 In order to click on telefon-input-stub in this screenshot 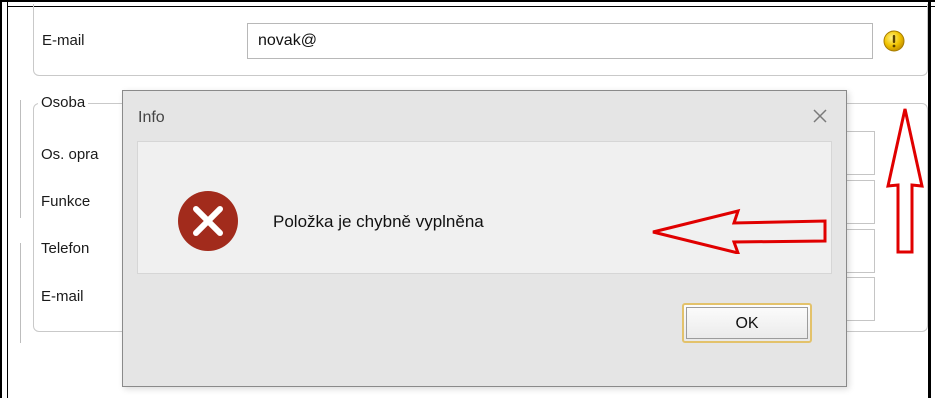, I will do `click(860, 251)`.